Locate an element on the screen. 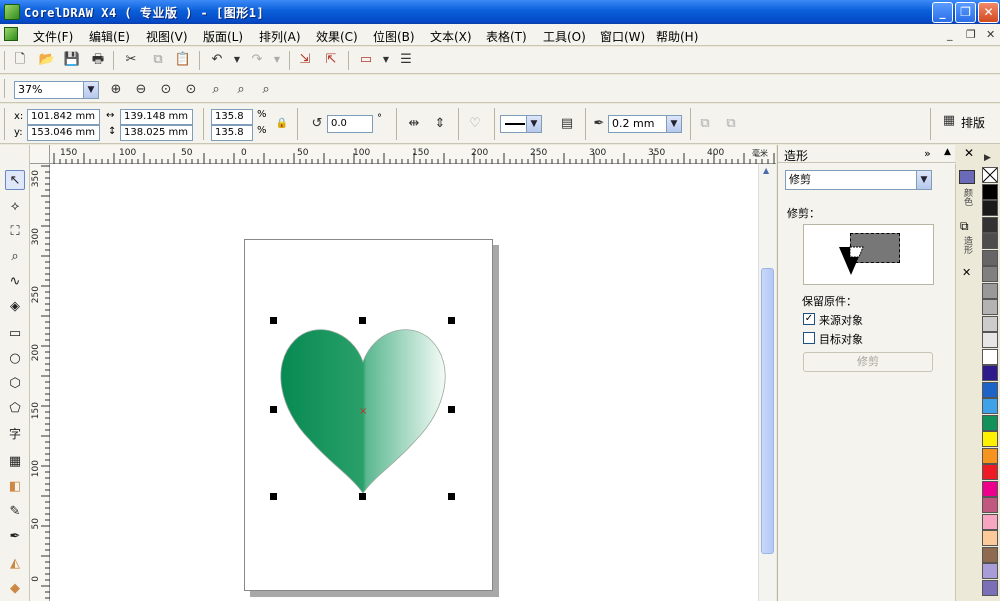 This screenshot has width=1000, height=601. doc-minimize-button: _ is located at coordinates (950, 34).